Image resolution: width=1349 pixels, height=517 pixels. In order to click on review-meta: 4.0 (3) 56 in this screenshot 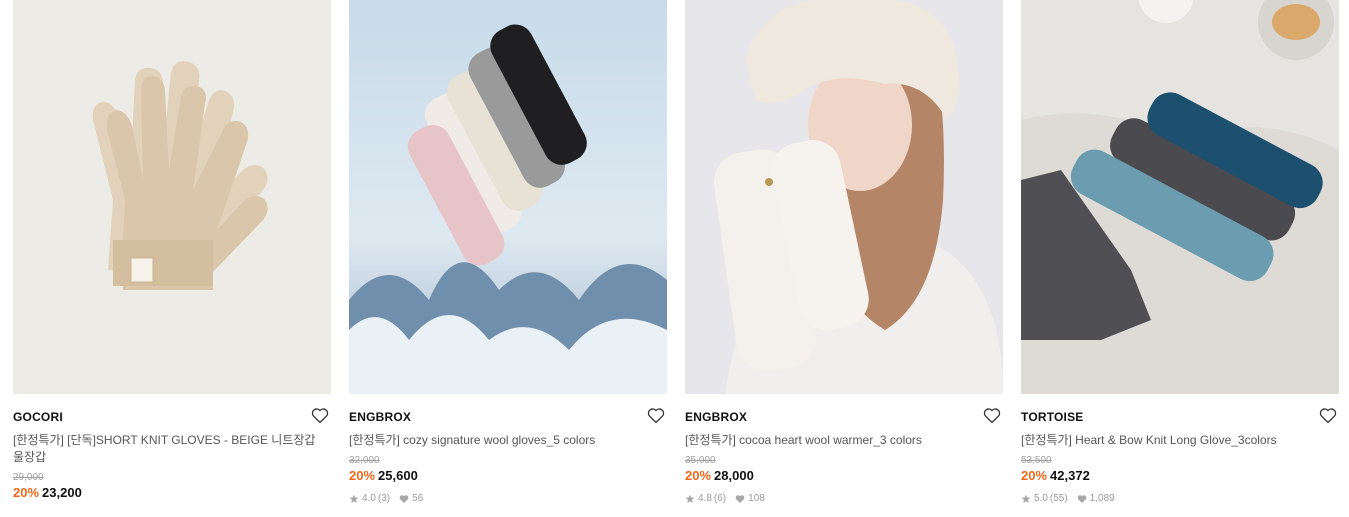, I will do `click(508, 498)`.